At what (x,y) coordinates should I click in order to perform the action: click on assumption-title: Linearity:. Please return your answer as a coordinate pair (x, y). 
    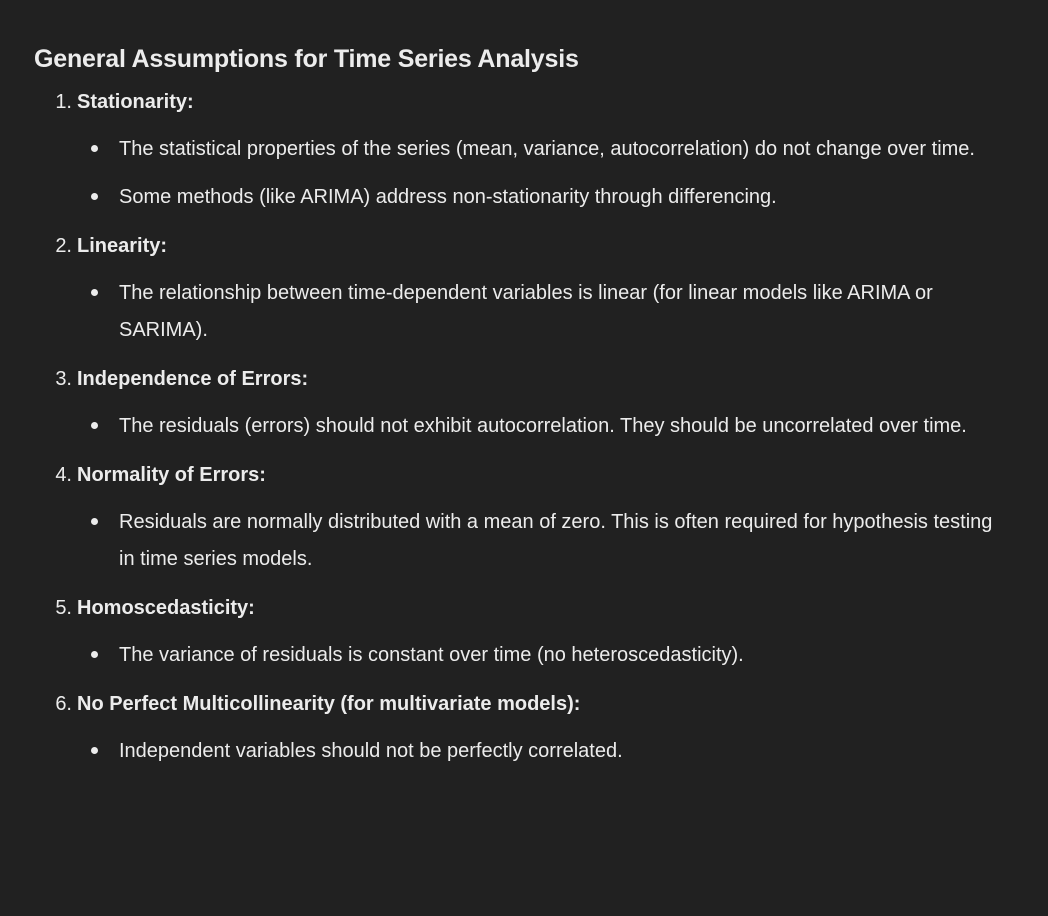
    Looking at the image, I should click on (122, 246).